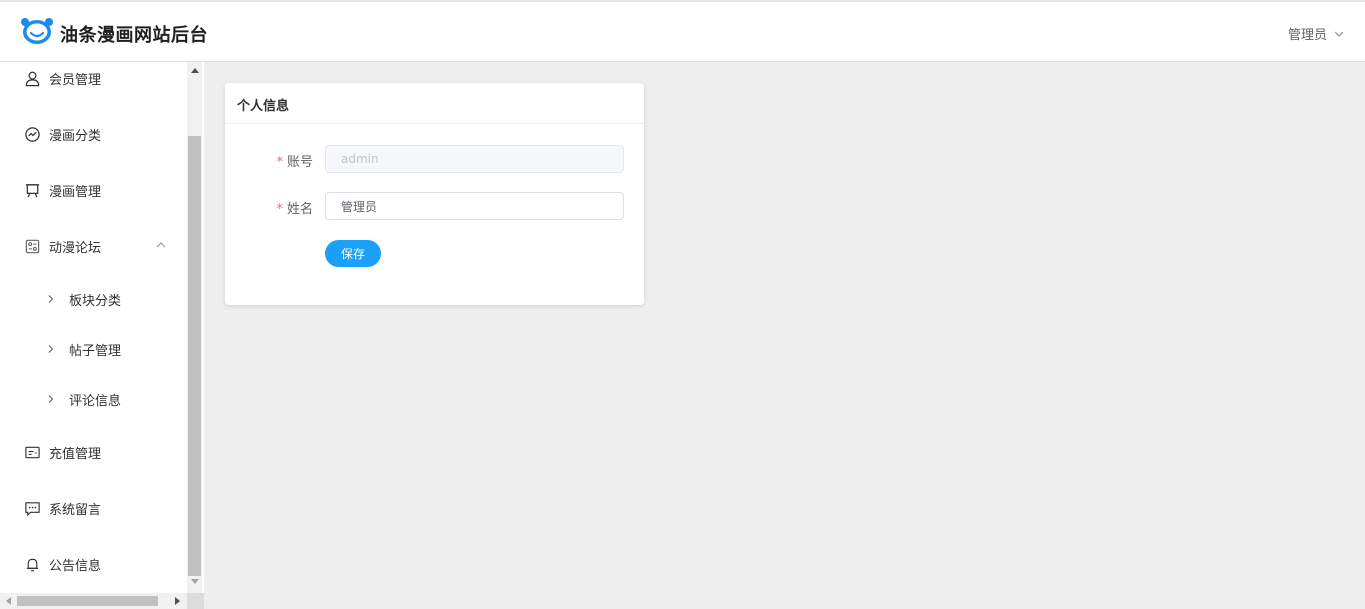 This screenshot has height=609, width=1365. I want to click on profile-card: 个人信息 *账号 *姓名 保存, so click(434, 194).